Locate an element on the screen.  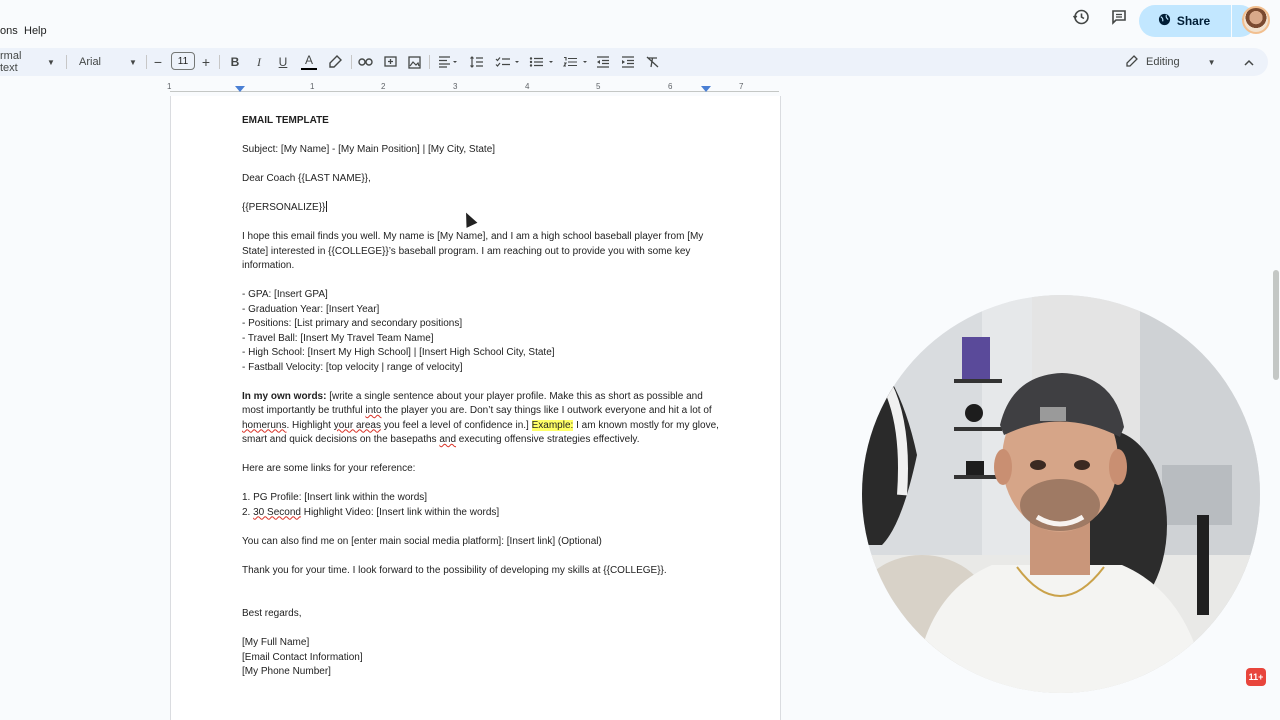
insert-link-icon is located at coordinates (365, 62).